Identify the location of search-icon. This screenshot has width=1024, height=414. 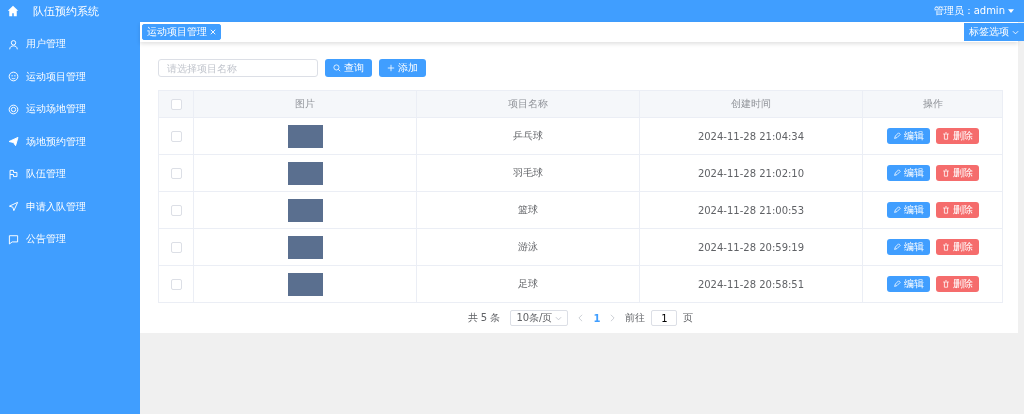
(337, 68).